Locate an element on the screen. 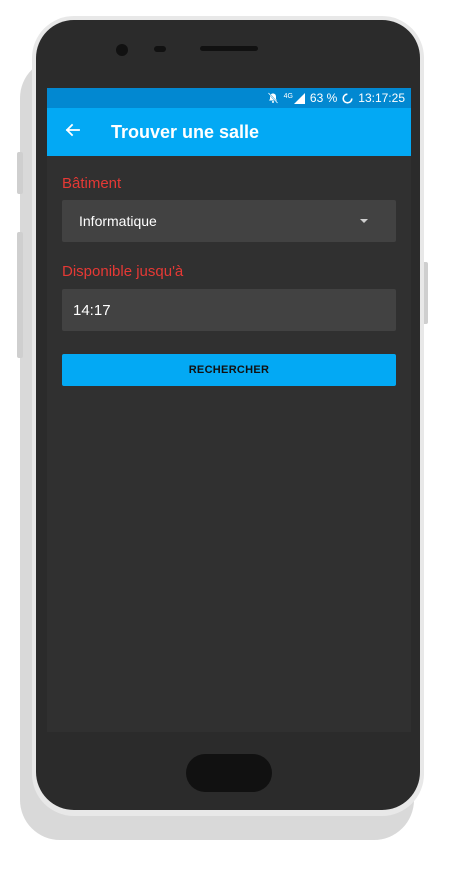 Image resolution: width=450 pixels, height=869 pixels. building-value: Informatique is located at coordinates (118, 221).